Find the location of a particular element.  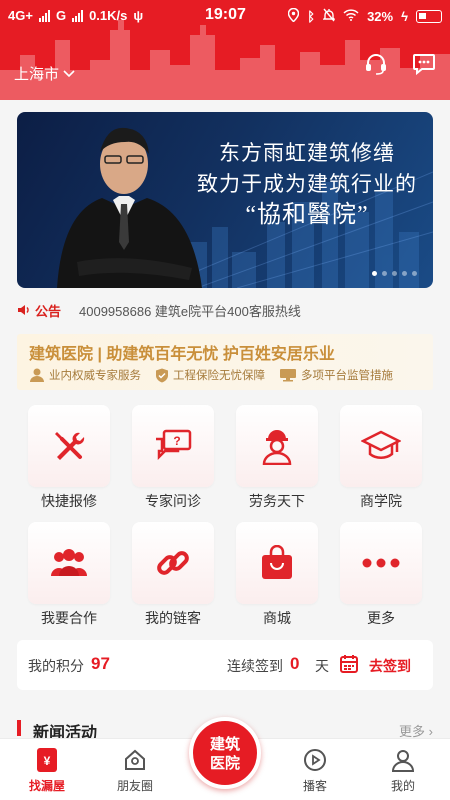

tile-label: 快捷报修 is located at coordinates (69, 501).